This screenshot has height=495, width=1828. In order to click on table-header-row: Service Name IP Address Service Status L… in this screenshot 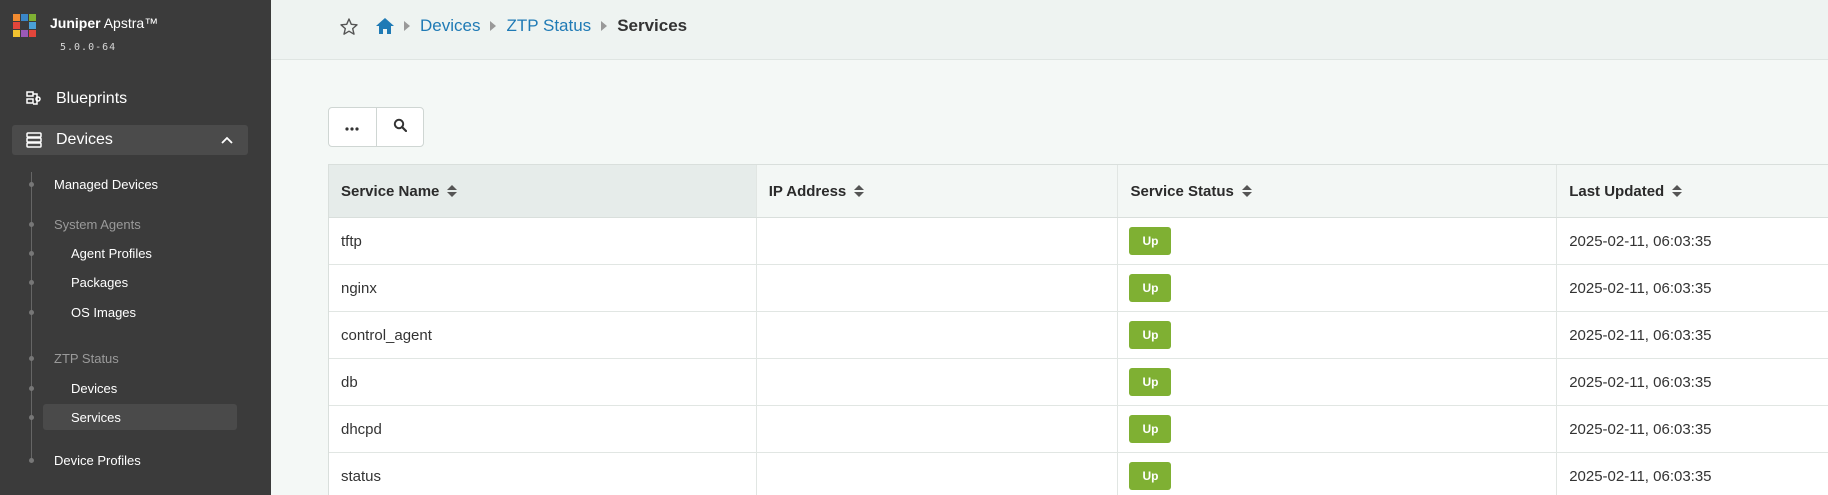, I will do `click(1078, 191)`.